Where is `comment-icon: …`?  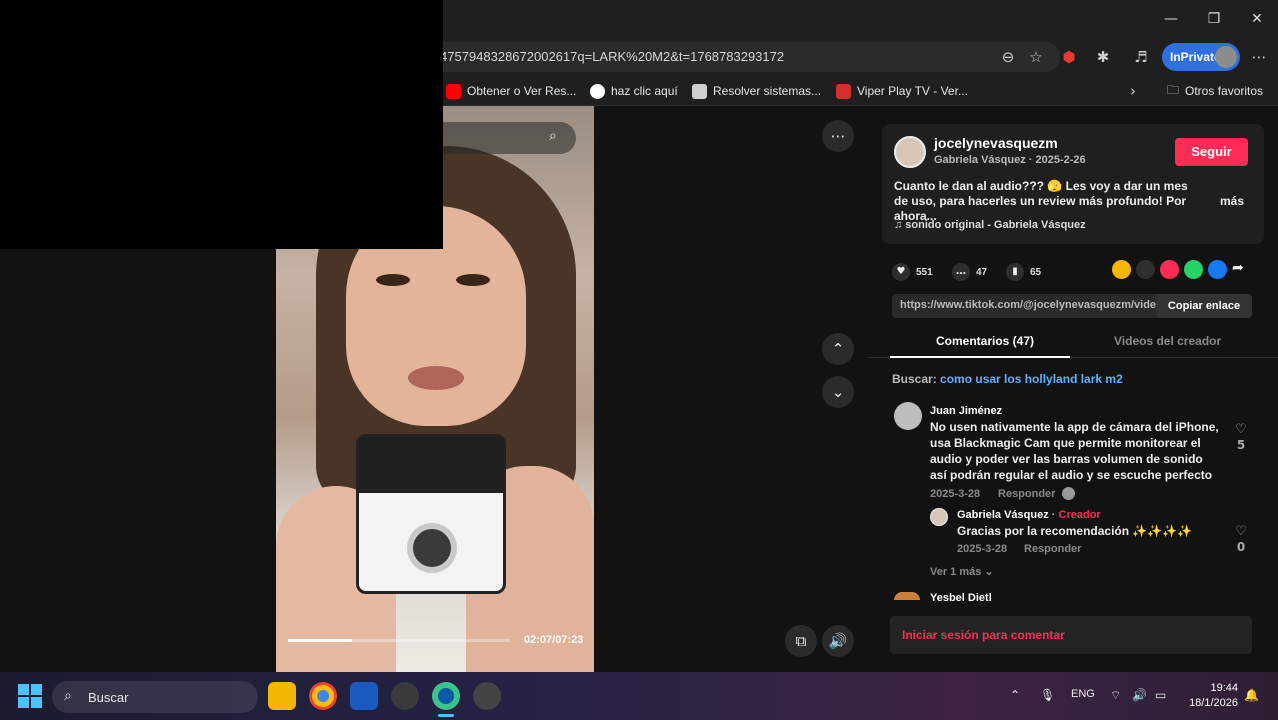
comment-icon: … is located at coordinates (961, 272).